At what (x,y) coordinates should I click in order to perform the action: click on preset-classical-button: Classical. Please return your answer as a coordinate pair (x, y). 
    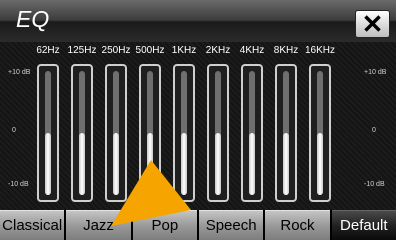
    Looking at the image, I should click on (32, 225).